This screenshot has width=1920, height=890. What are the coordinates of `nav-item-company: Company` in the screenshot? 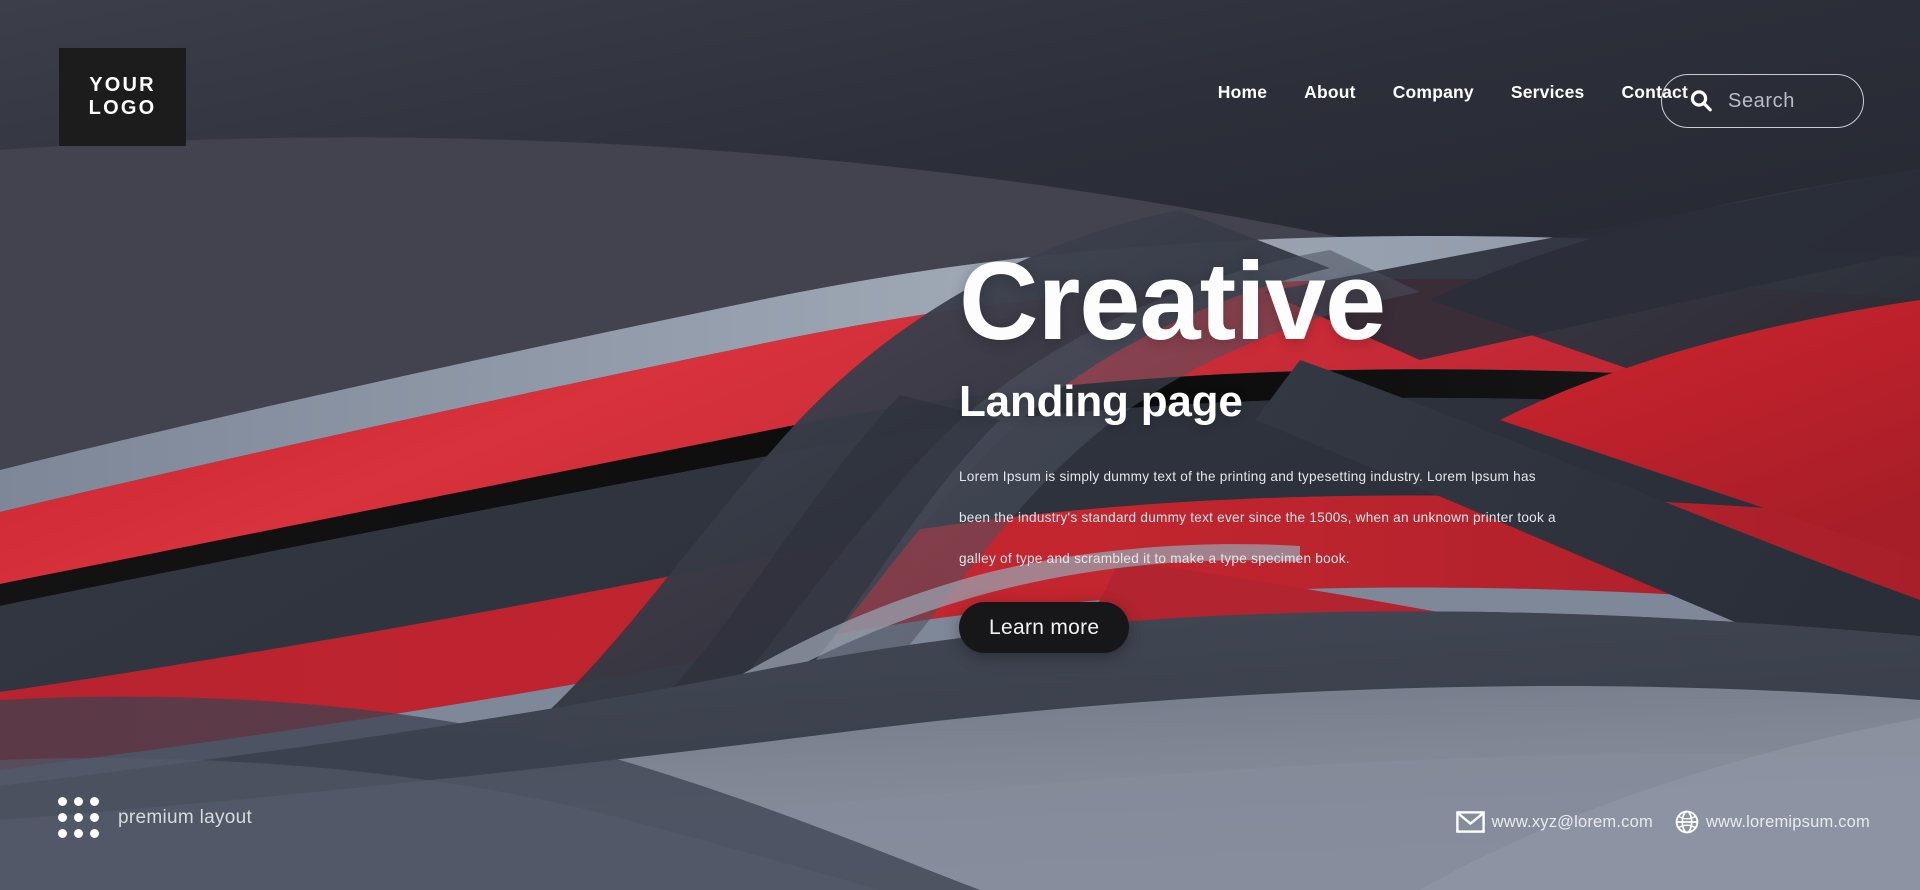 It's located at (1433, 92).